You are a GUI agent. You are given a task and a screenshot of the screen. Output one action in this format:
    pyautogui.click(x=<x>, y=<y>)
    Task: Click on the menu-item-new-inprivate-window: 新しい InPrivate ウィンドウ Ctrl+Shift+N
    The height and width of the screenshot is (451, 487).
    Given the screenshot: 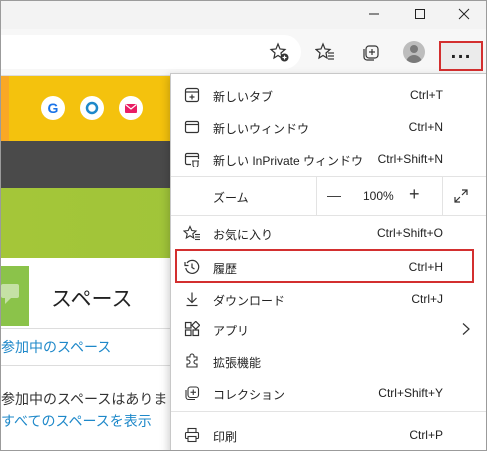 What is the action you would take?
    pyautogui.click(x=328, y=159)
    